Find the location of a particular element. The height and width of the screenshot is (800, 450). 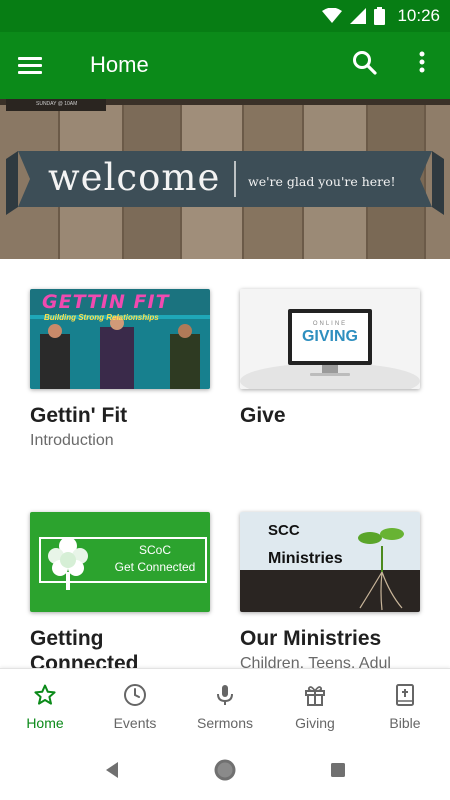

bottom-navigation: Home Events Sermons Giving Bible is located at coordinates (225, 704).